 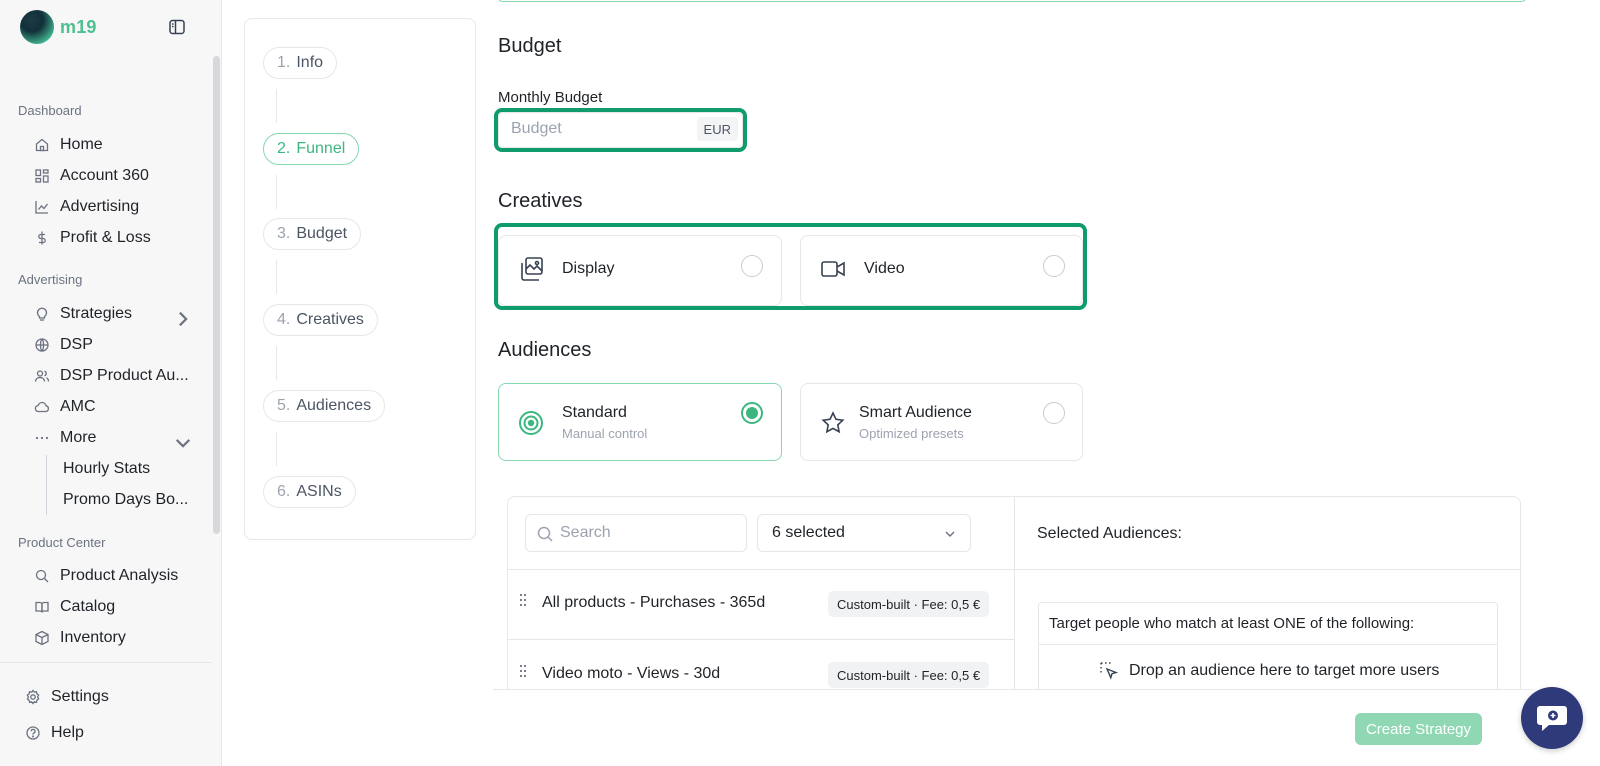 What do you see at coordinates (216, 295) in the screenshot?
I see `sidebar-scrollbar` at bounding box center [216, 295].